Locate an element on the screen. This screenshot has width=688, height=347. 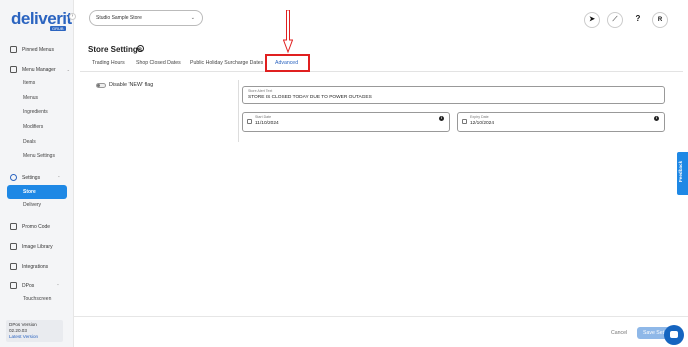
sidebar-item-modifiers: Modifiers is located at coordinates (33, 127).